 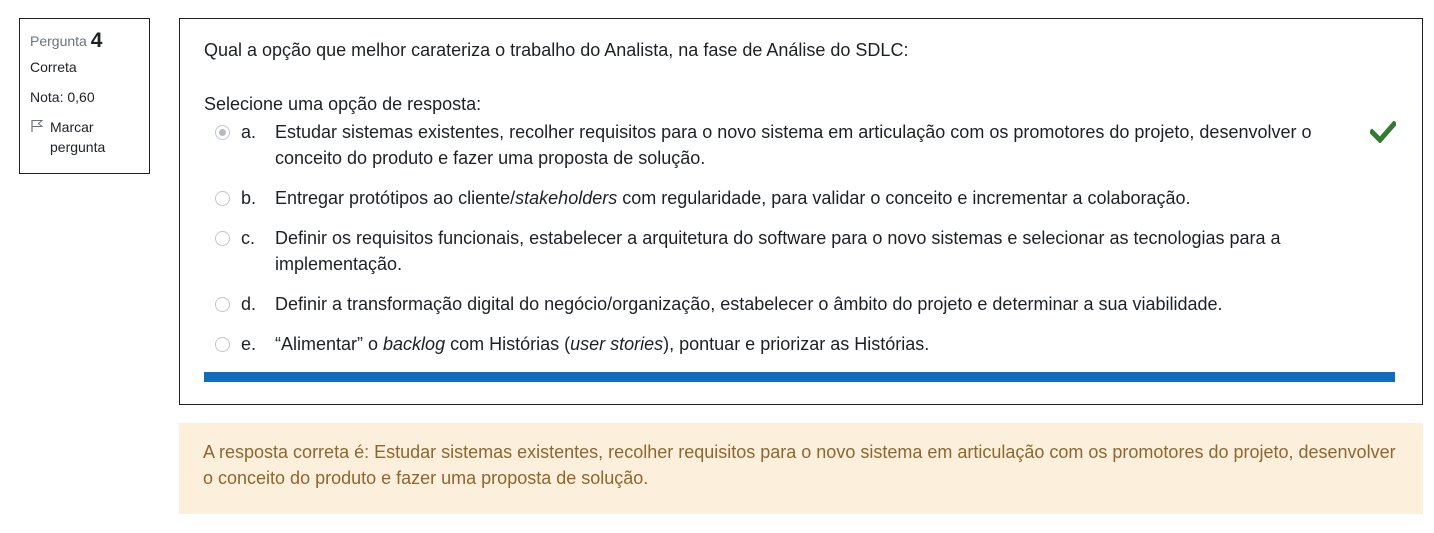 I want to click on answer-prompt: Selecione uma opção de resposta:, so click(x=343, y=104).